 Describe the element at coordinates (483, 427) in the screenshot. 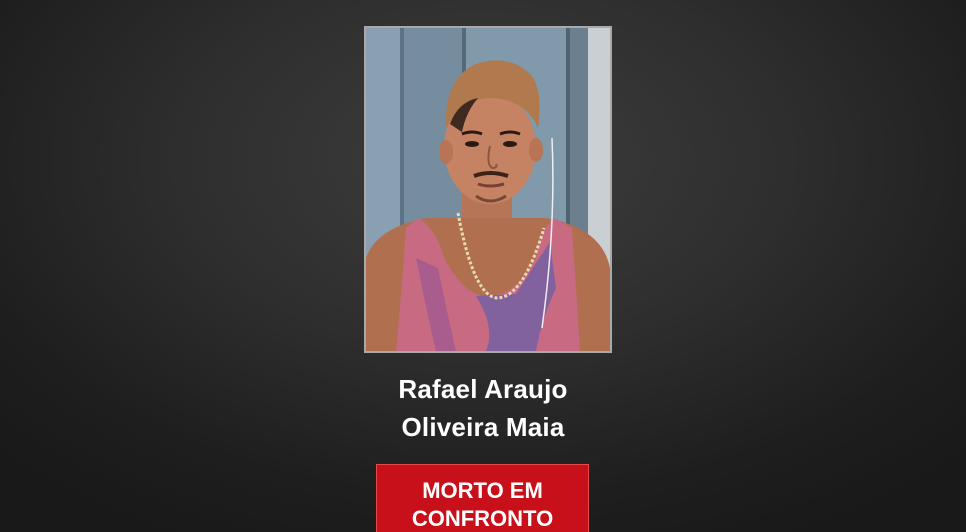

I see `person-name-line2: Oliveira Maia` at that location.